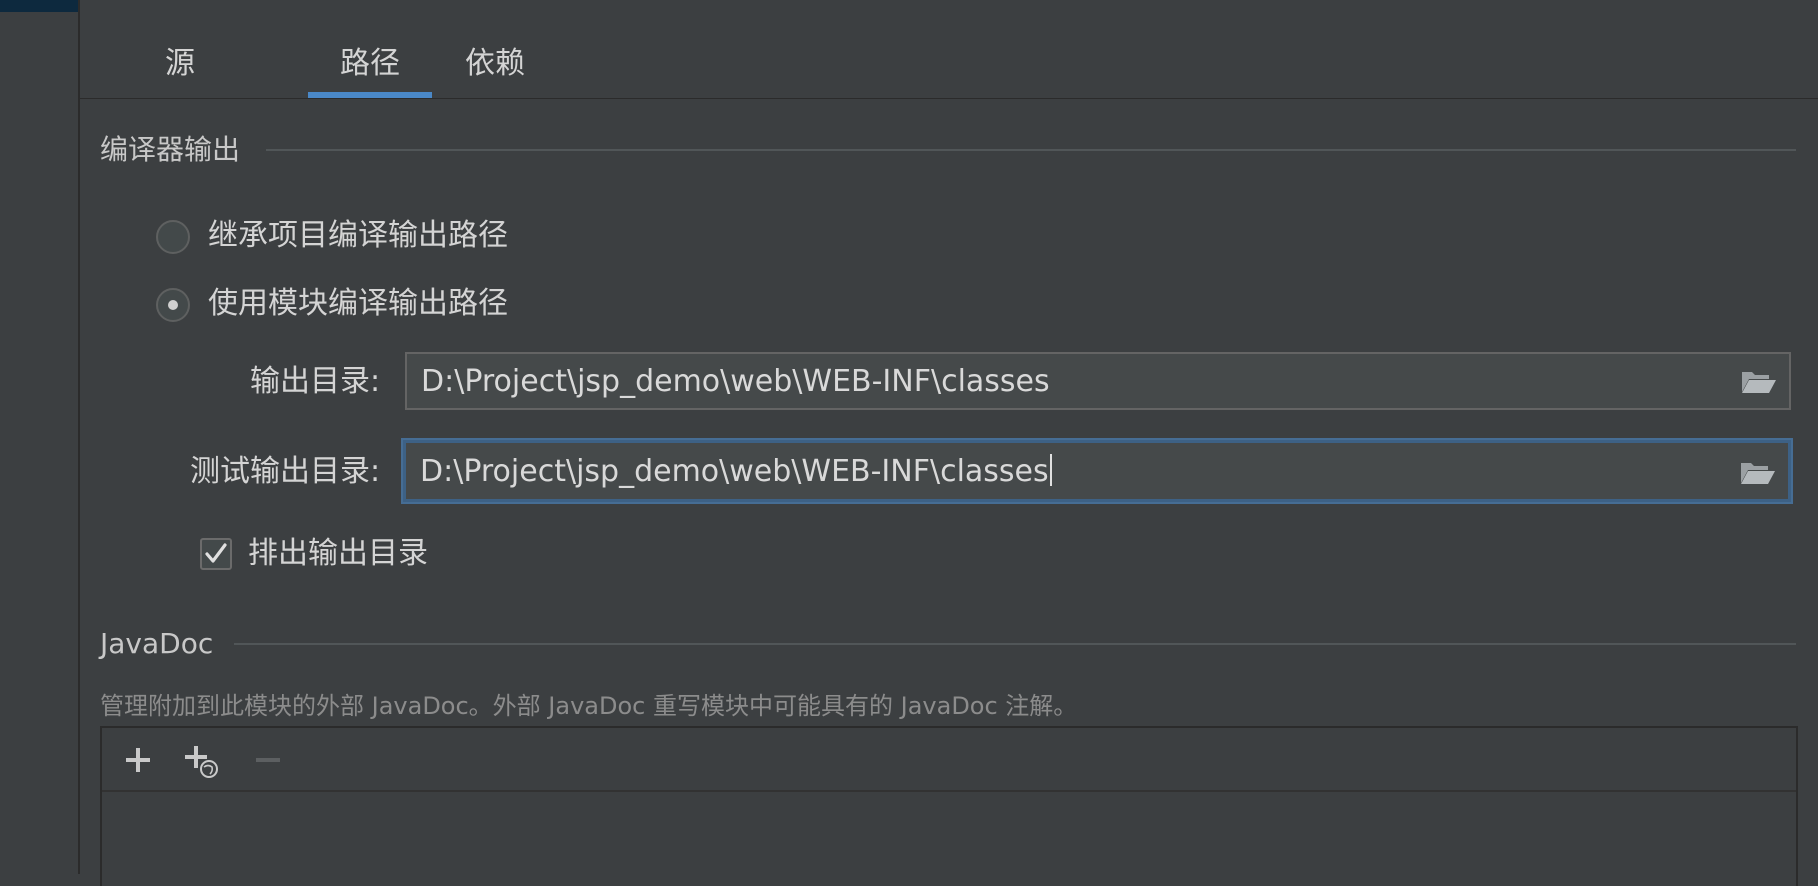  I want to click on javadoc-separator, so click(1015, 644).